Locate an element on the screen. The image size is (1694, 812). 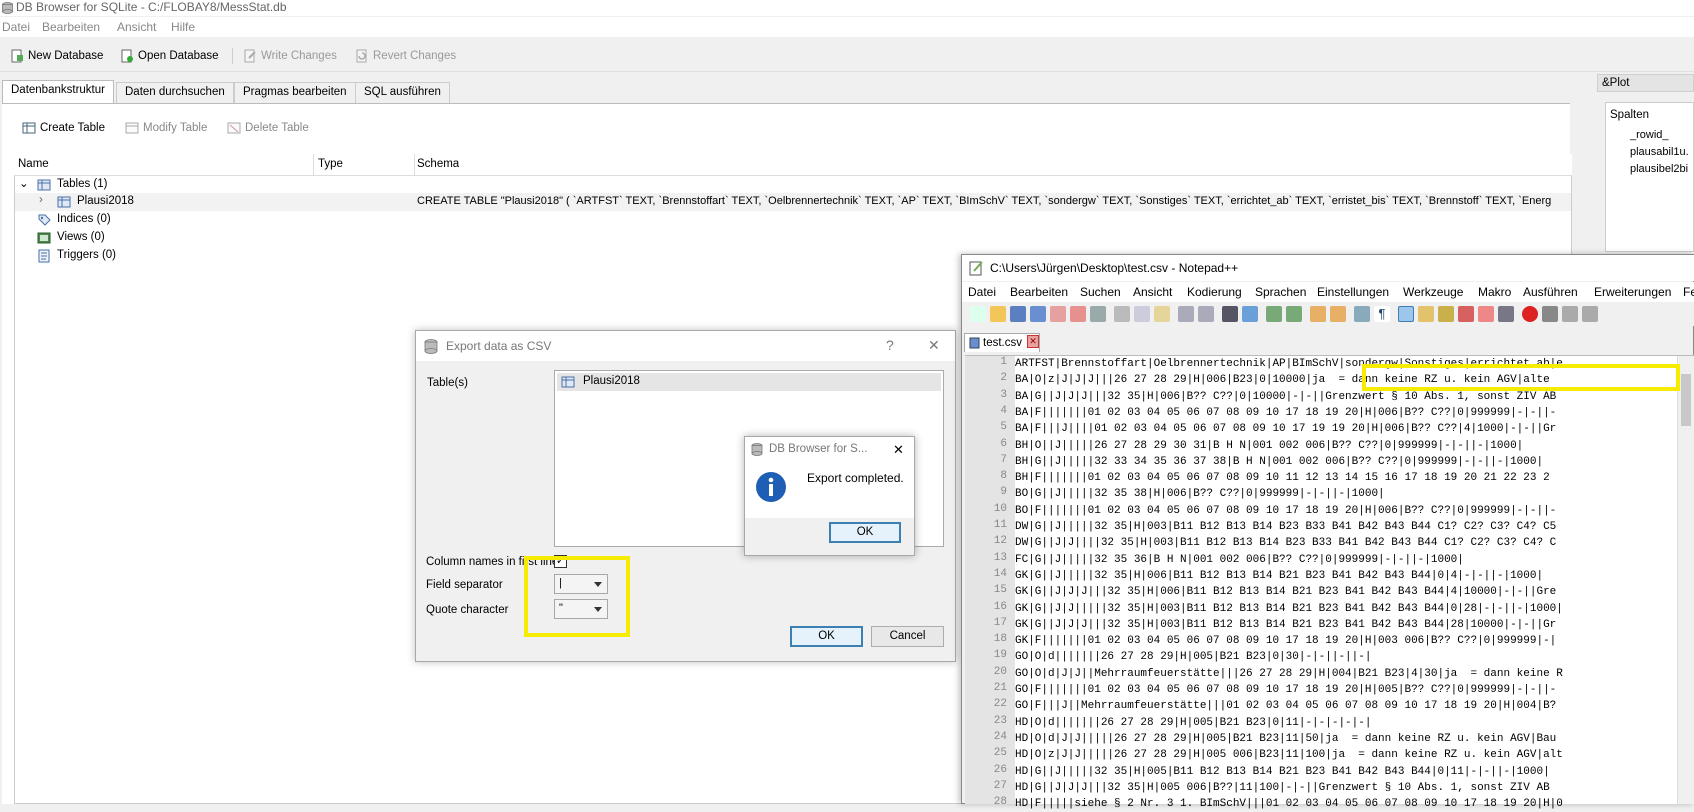
menu-hilfe: Hilfe is located at coordinates (183, 27).